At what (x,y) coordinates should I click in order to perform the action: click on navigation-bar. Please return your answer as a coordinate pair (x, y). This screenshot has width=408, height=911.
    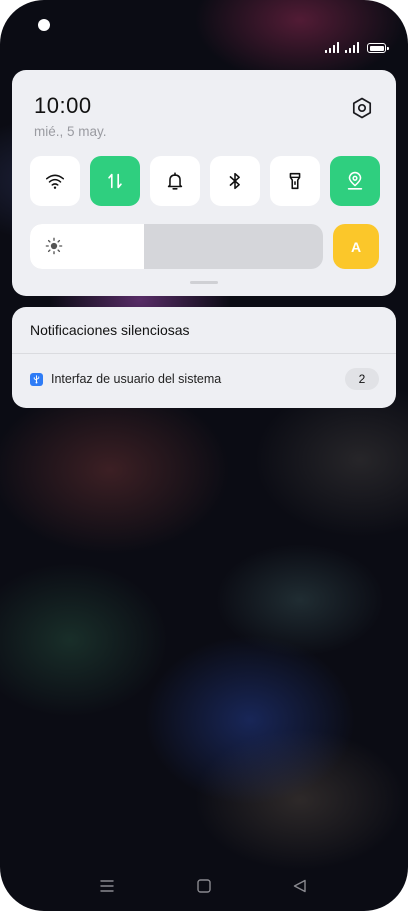
    Looking at the image, I should click on (204, 886).